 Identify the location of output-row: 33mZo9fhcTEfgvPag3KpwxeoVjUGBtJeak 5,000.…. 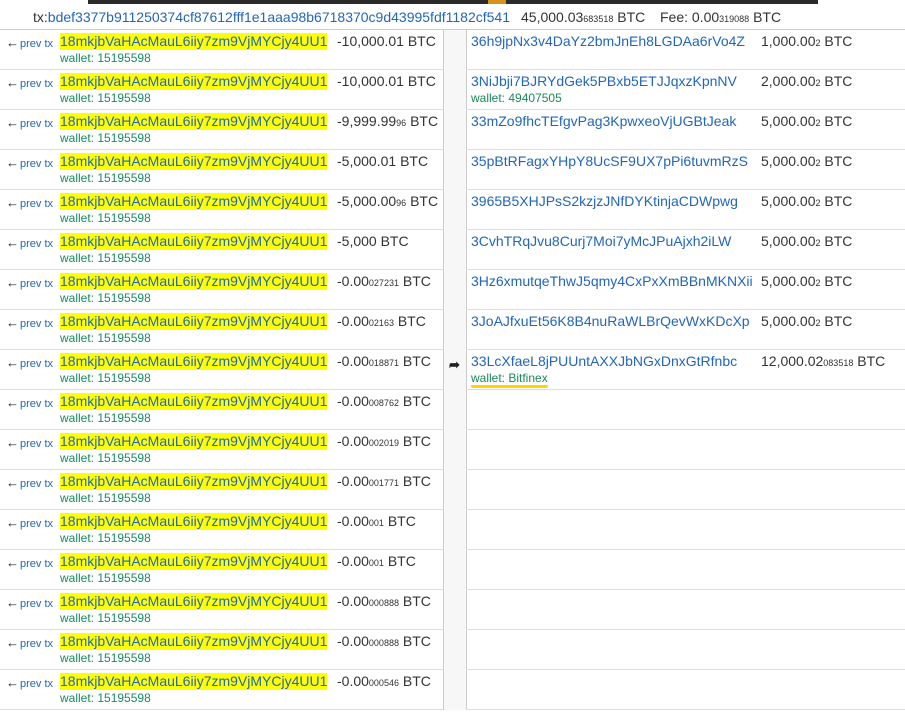
(685, 130).